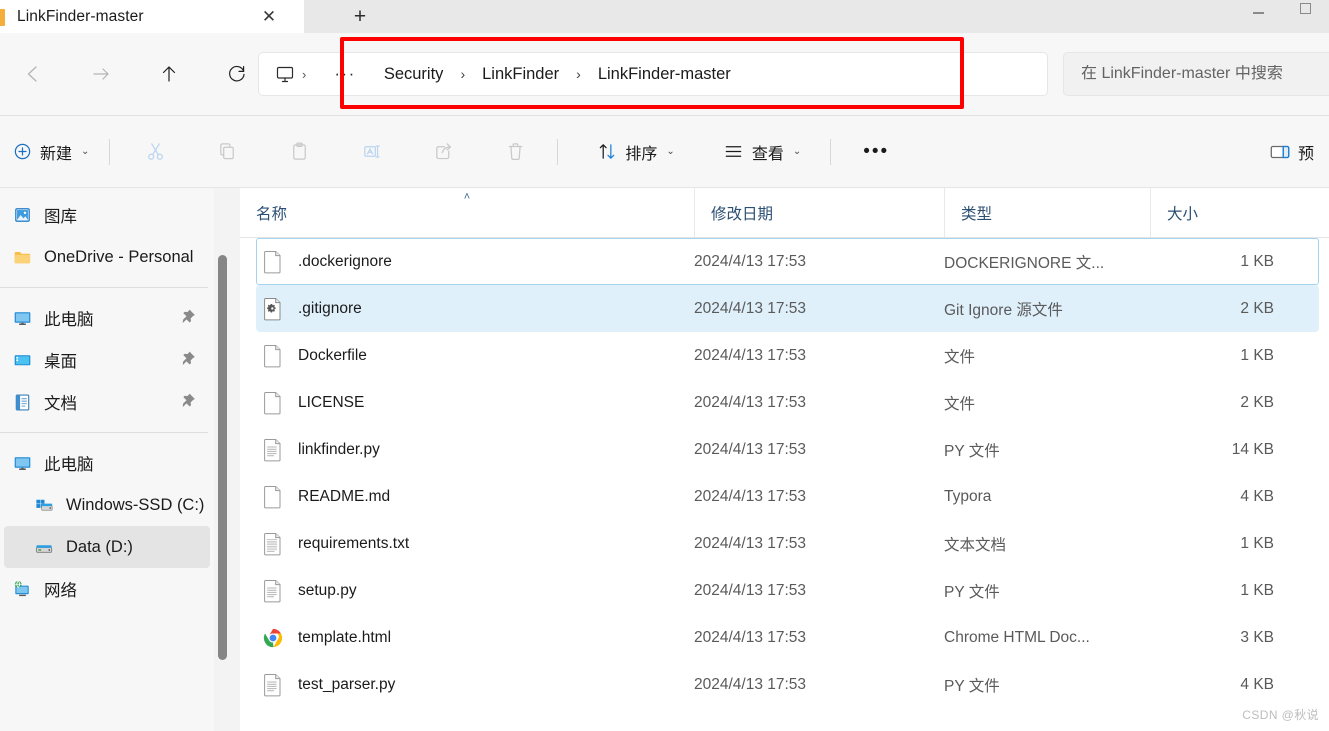 The height and width of the screenshot is (731, 1329). What do you see at coordinates (107, 215) in the screenshot?
I see `sidebar-item-gallery: 图库` at bounding box center [107, 215].